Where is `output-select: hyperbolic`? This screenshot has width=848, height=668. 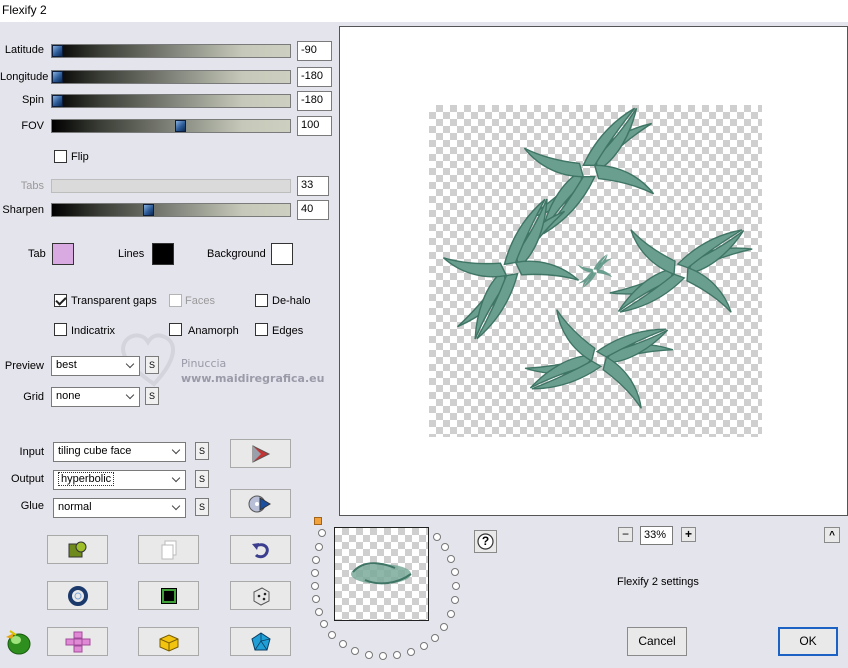 output-select: hyperbolic is located at coordinates (119, 480).